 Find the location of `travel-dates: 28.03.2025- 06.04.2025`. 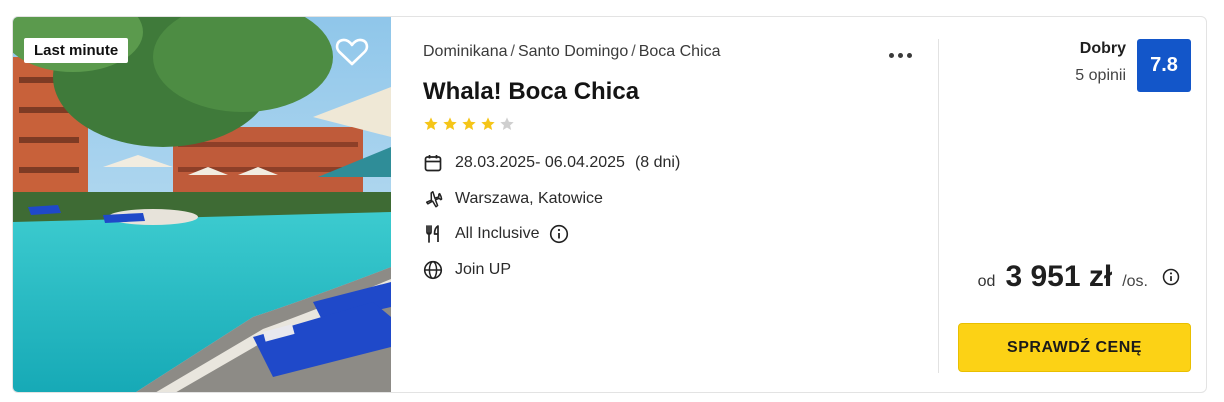

travel-dates: 28.03.2025- 06.04.2025 is located at coordinates (540, 162).